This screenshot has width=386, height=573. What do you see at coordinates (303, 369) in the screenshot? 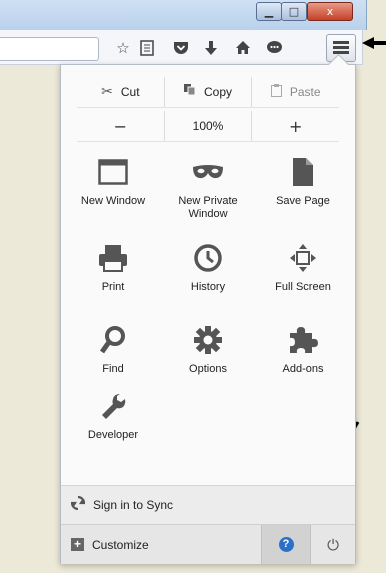
I see `add-ons-label: Add-ons` at bounding box center [303, 369].